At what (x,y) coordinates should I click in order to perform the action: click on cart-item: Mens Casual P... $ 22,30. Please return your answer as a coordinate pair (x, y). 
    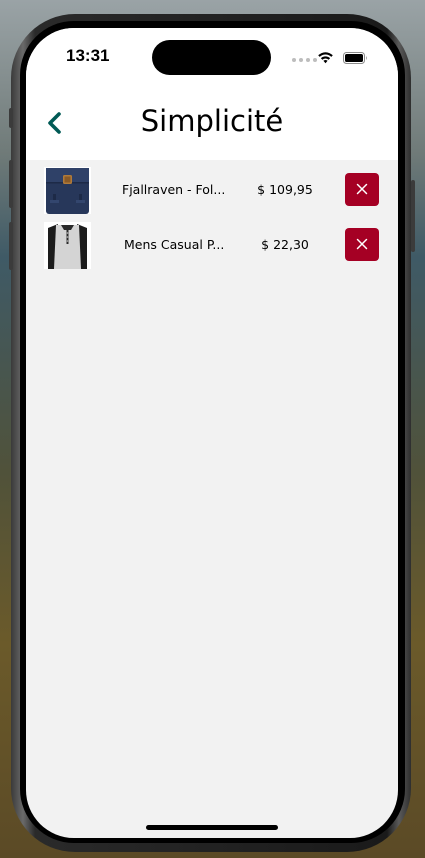
    Looking at the image, I should click on (212, 246).